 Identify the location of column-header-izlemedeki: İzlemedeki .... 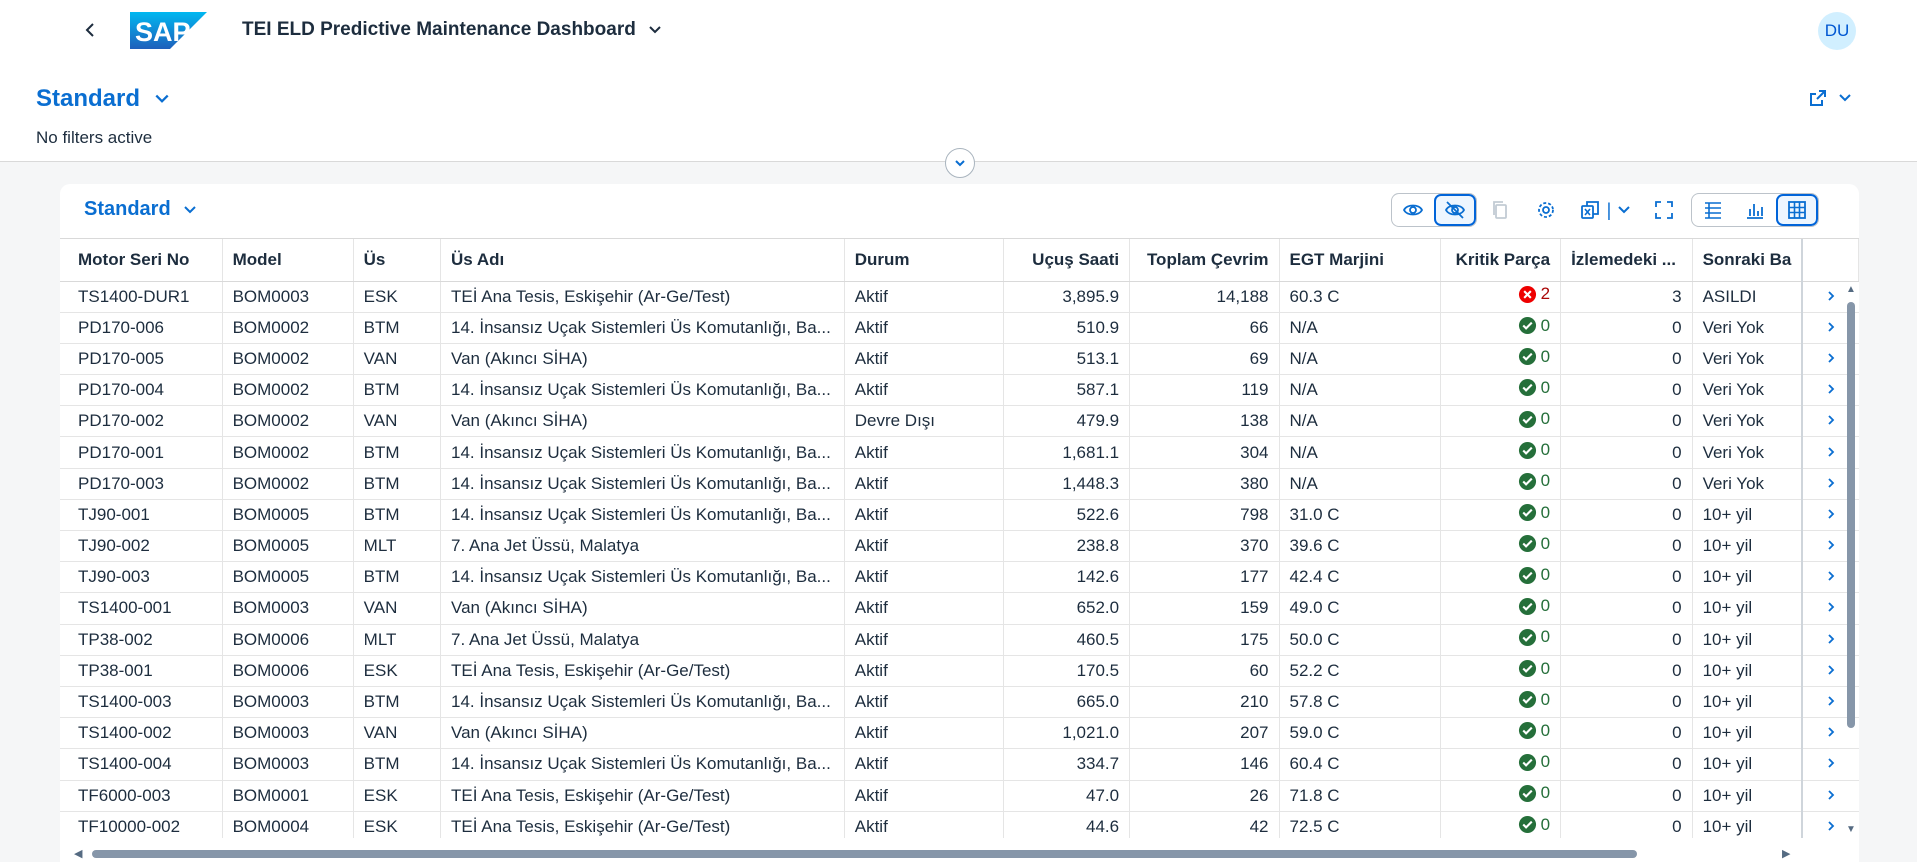
(1626, 260).